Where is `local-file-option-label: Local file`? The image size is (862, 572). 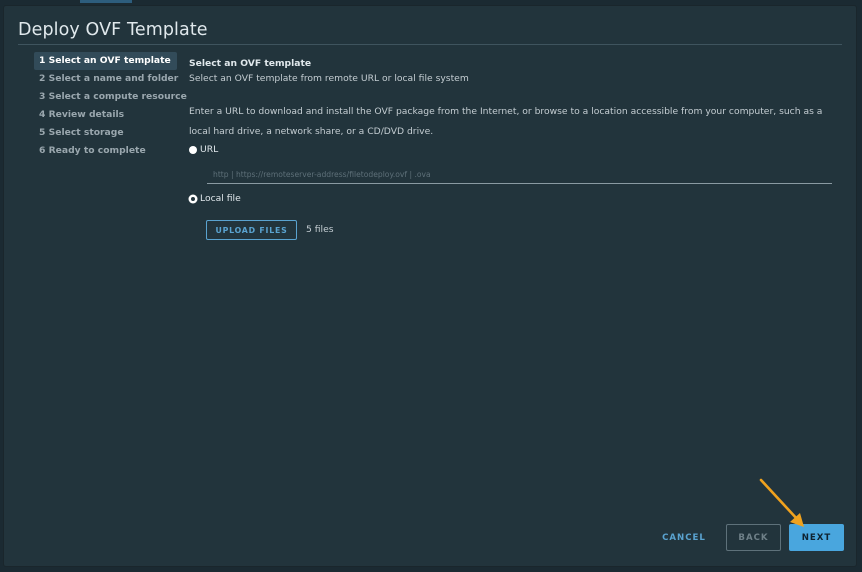 local-file-option-label: Local file is located at coordinates (220, 198).